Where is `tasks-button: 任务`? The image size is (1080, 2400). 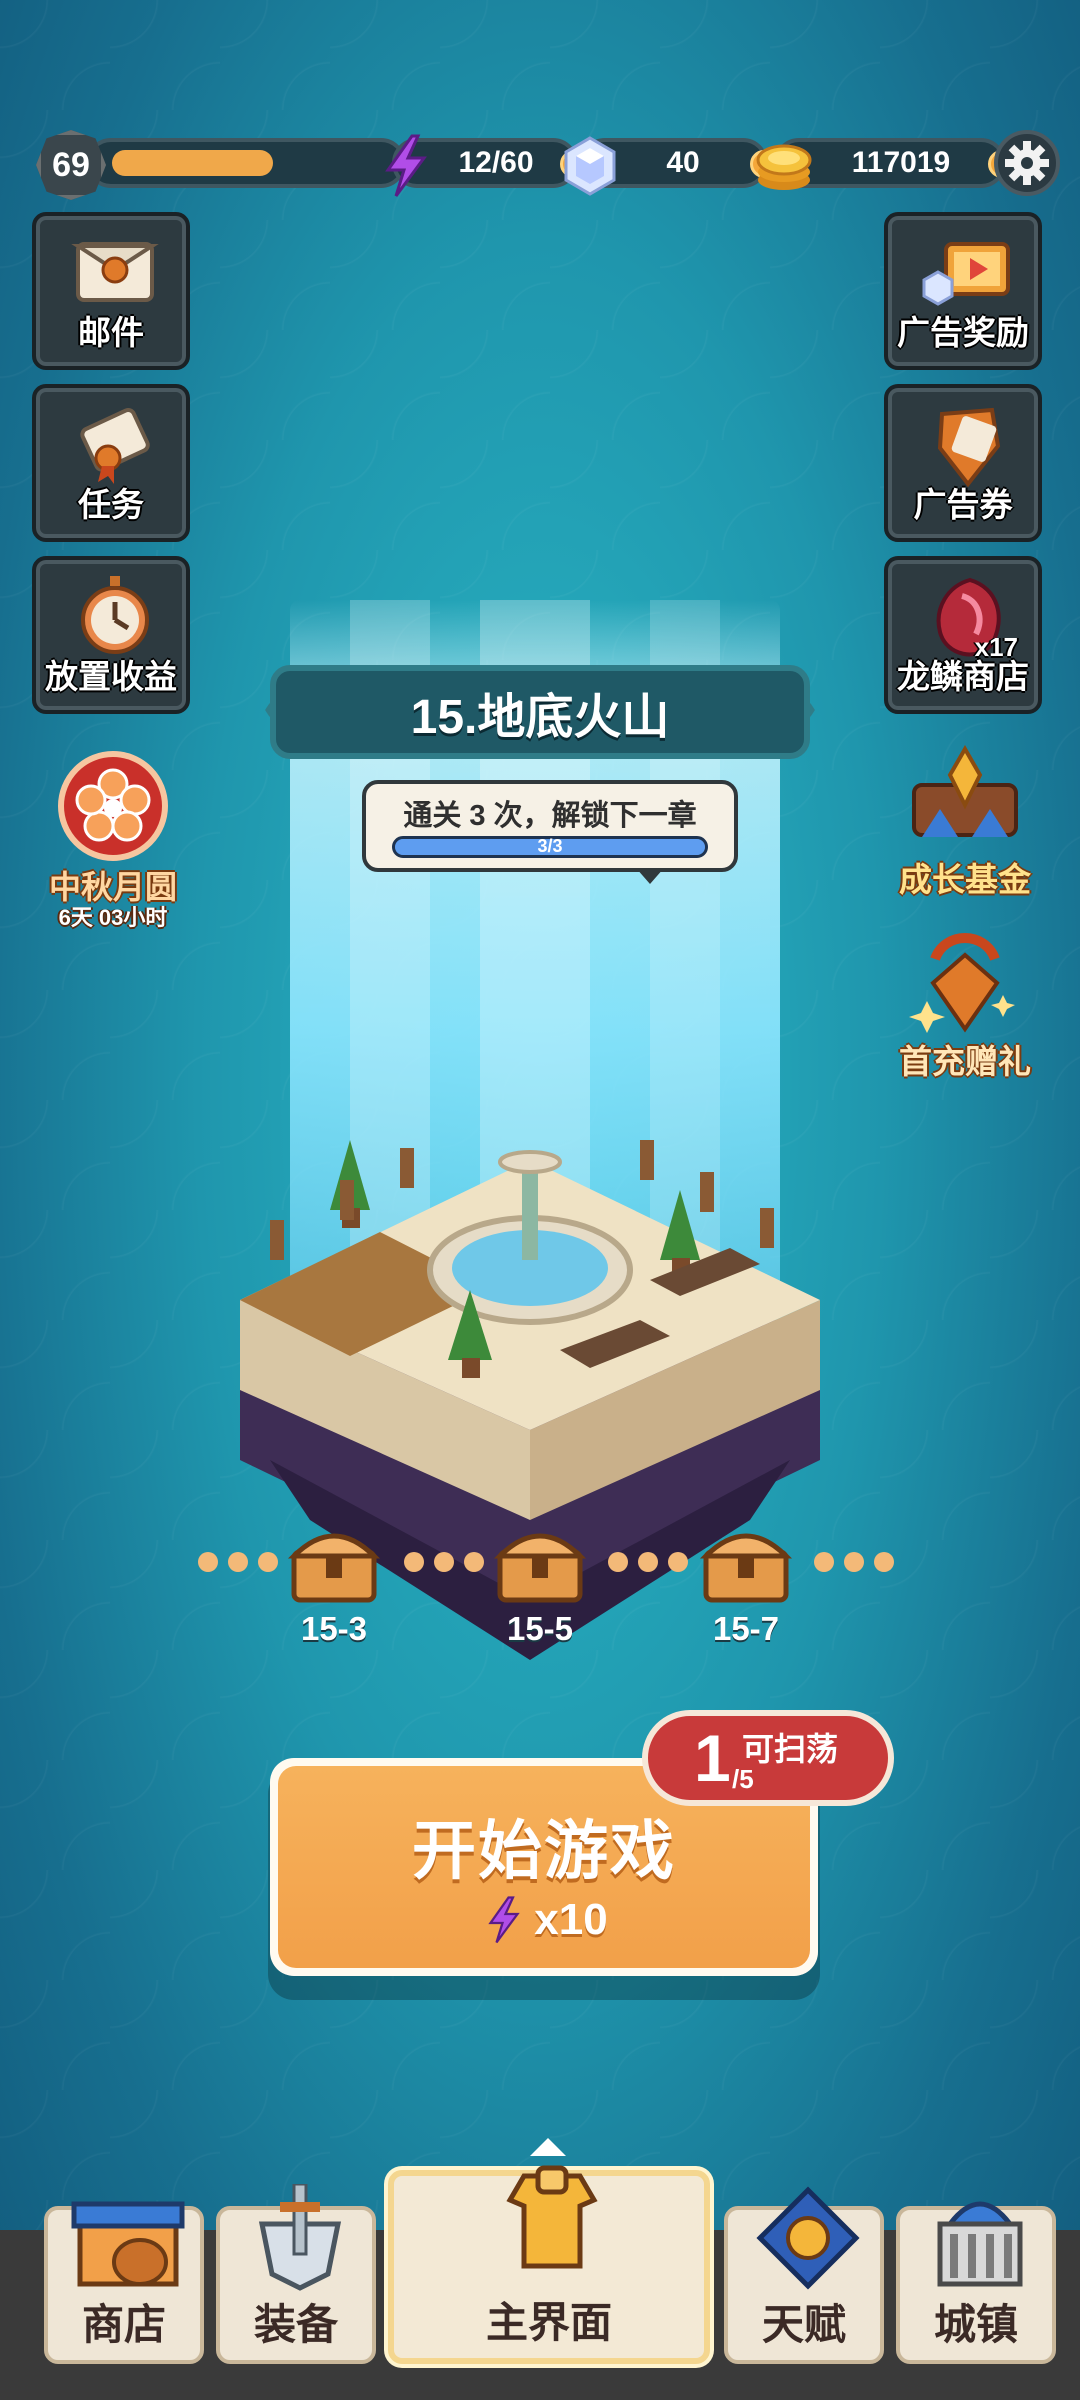
tasks-button: 任务 is located at coordinates (111, 463).